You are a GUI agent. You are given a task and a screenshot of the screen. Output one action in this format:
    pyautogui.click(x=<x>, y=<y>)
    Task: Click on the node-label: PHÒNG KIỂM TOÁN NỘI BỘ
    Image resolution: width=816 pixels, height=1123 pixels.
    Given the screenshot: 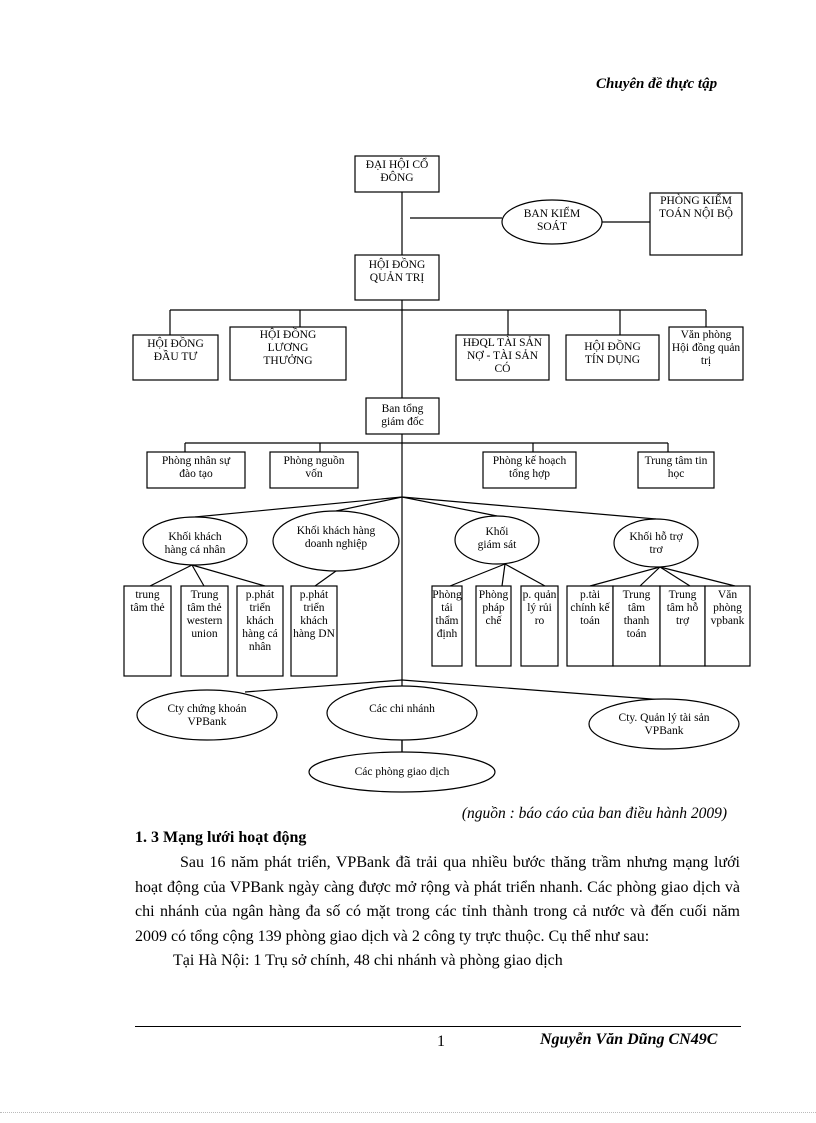 What is the action you would take?
    pyautogui.click(x=696, y=206)
    